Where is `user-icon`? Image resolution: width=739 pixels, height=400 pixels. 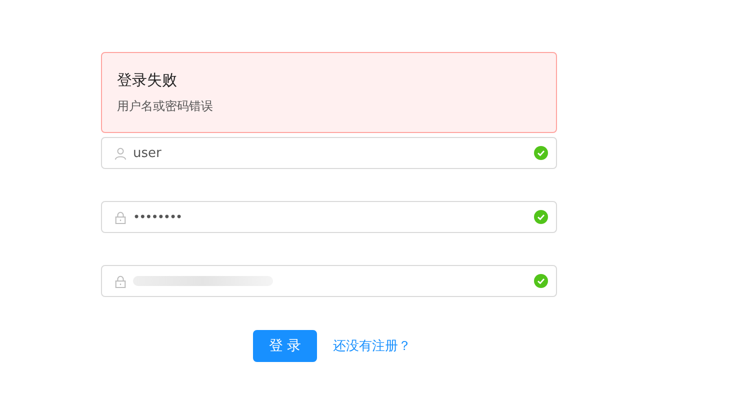 user-icon is located at coordinates (120, 153).